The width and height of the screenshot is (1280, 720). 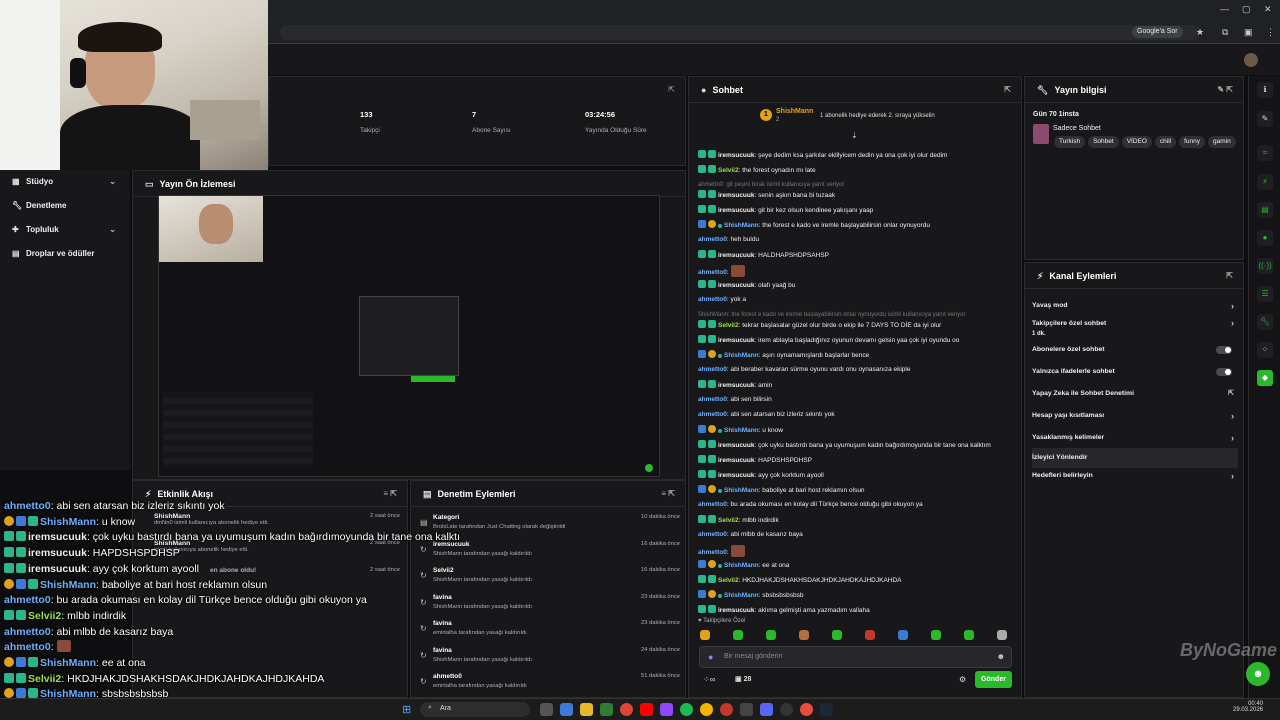 What do you see at coordinates (1225, 32) in the screenshot?
I see `extensions-icon: ⧉` at bounding box center [1225, 32].